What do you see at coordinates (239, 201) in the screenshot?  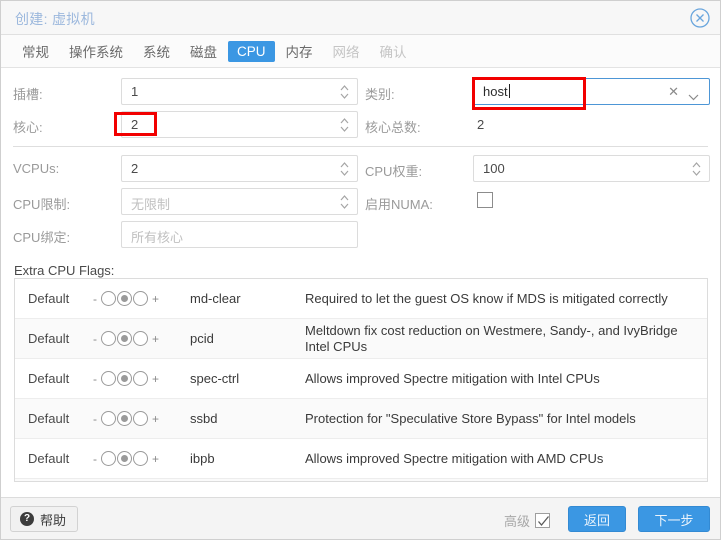 I see `cpu-limit-input: 无限制` at bounding box center [239, 201].